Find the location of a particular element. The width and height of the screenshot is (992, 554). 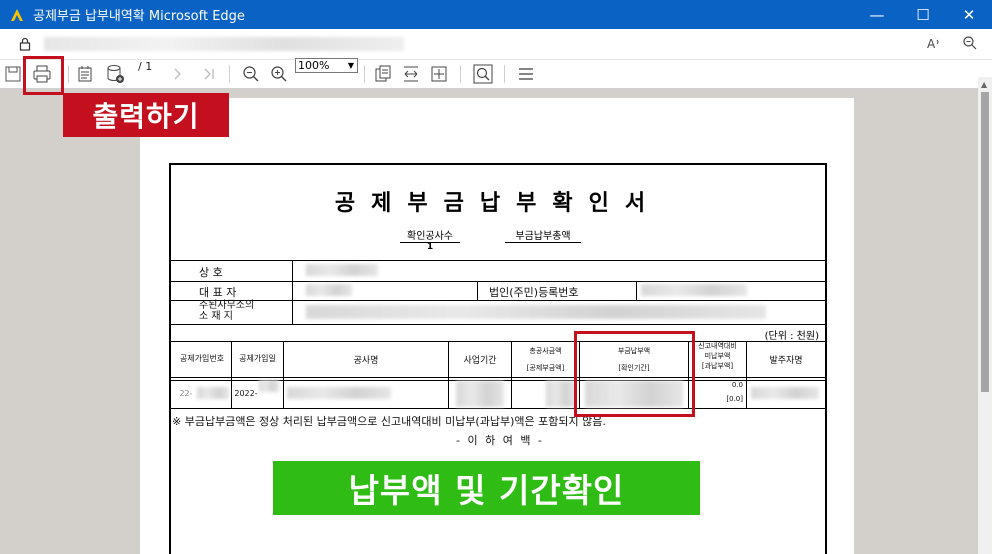

zoom-in-icon is located at coordinates (279, 74).